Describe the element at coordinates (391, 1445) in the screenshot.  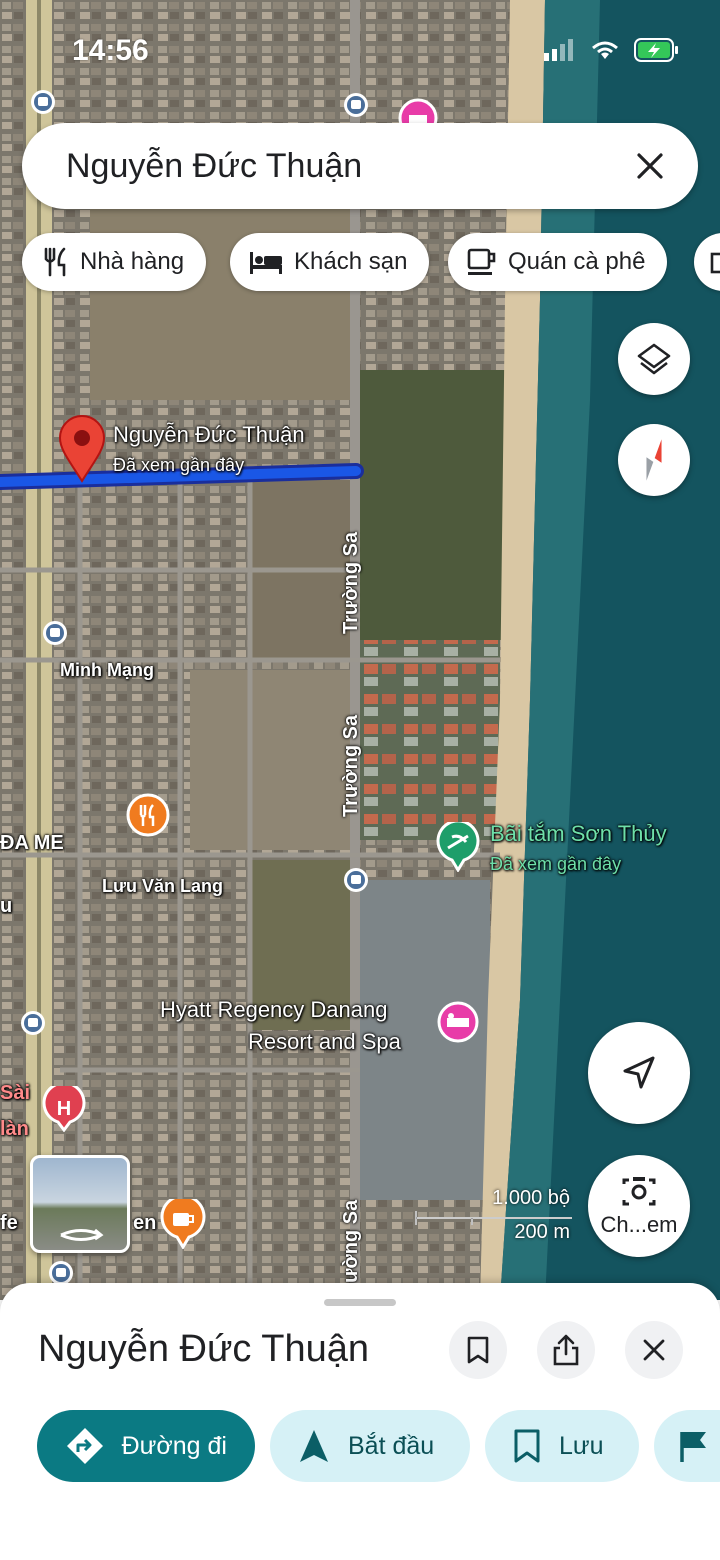
I see `start-label: Bắt đầu` at that location.